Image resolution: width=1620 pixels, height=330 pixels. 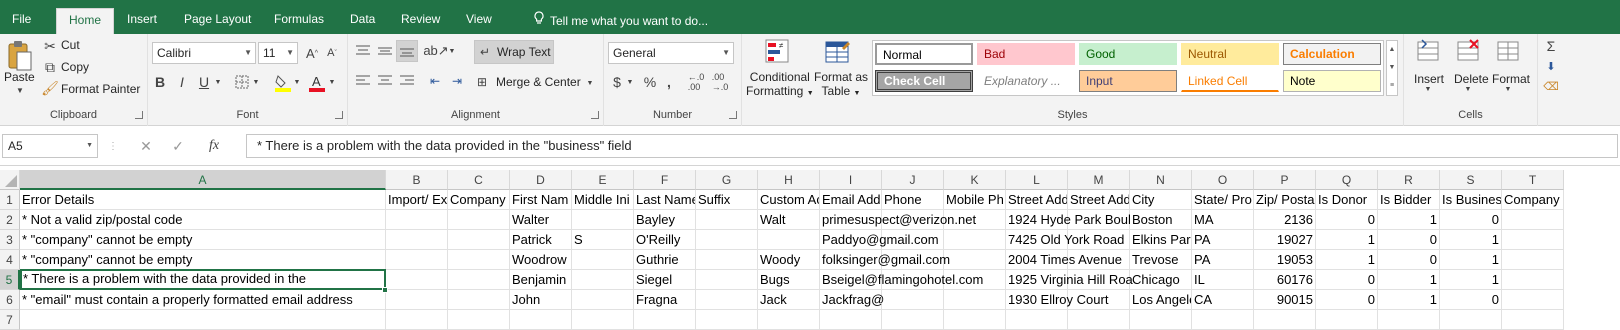 What do you see at coordinates (789, 200) in the screenshot?
I see `grid-cell: Custom Ac` at bounding box center [789, 200].